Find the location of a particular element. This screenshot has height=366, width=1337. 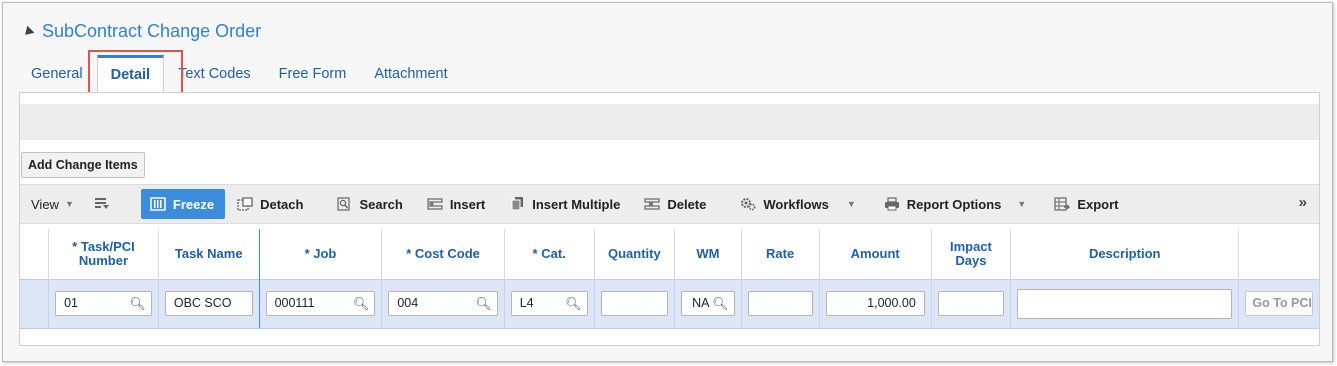

filter-button is located at coordinates (105, 204).